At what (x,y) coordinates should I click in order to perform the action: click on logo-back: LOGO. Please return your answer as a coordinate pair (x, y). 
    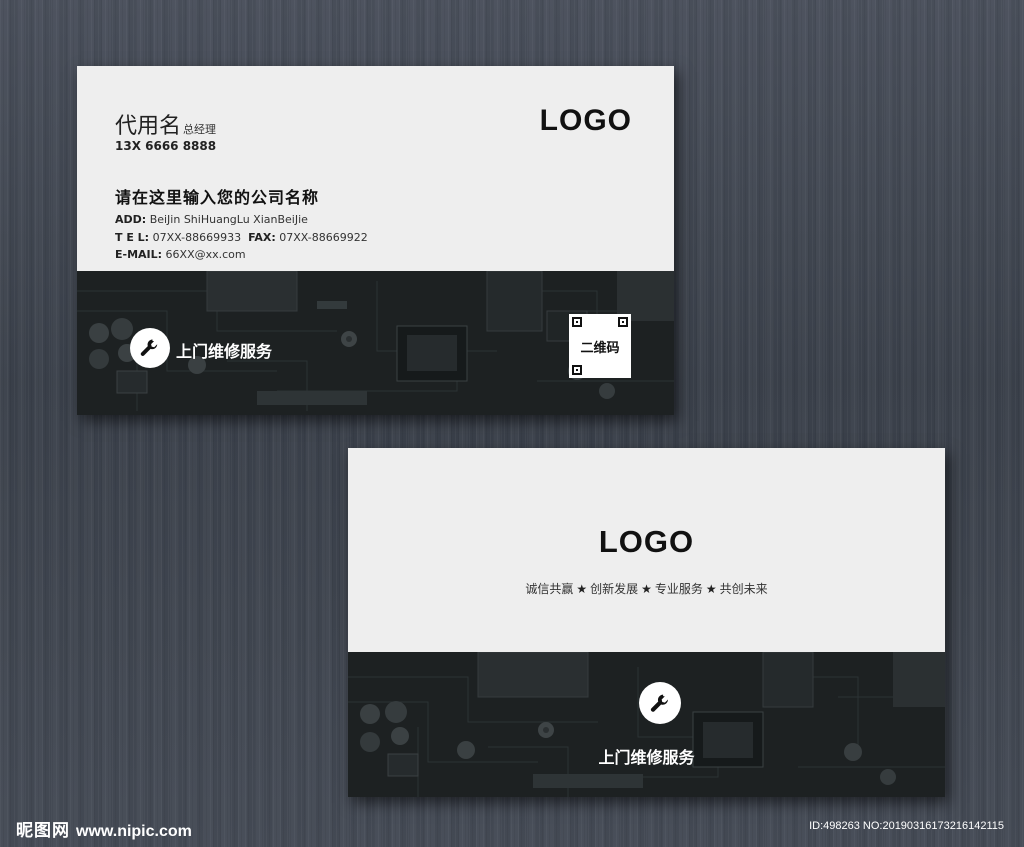
    Looking at the image, I should click on (646, 541).